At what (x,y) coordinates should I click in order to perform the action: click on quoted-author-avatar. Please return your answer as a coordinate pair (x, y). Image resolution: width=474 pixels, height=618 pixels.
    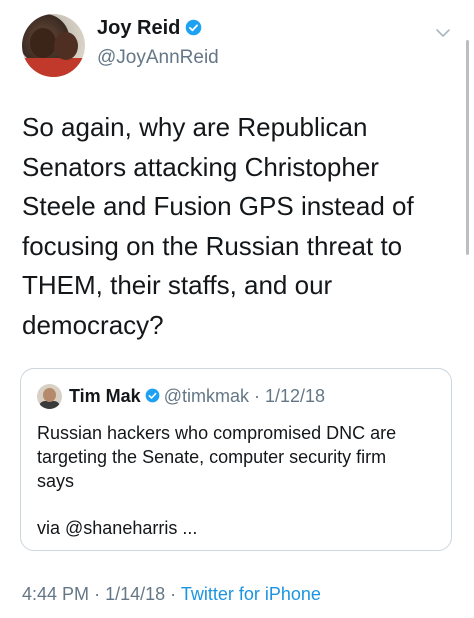
    Looking at the image, I should click on (49, 396).